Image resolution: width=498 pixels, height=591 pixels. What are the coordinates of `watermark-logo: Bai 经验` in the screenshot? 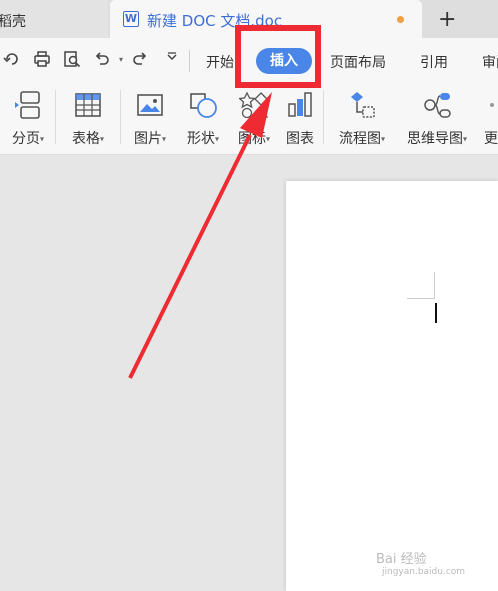 It's located at (401, 559).